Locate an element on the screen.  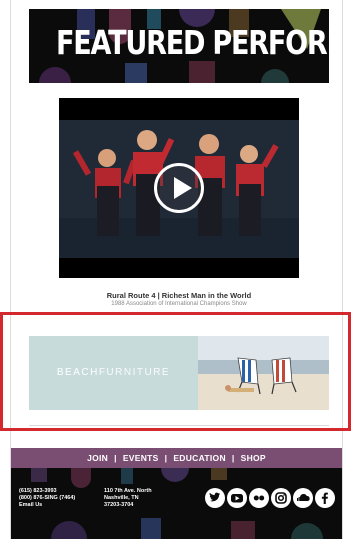
youtube-icon is located at coordinates (237, 498).